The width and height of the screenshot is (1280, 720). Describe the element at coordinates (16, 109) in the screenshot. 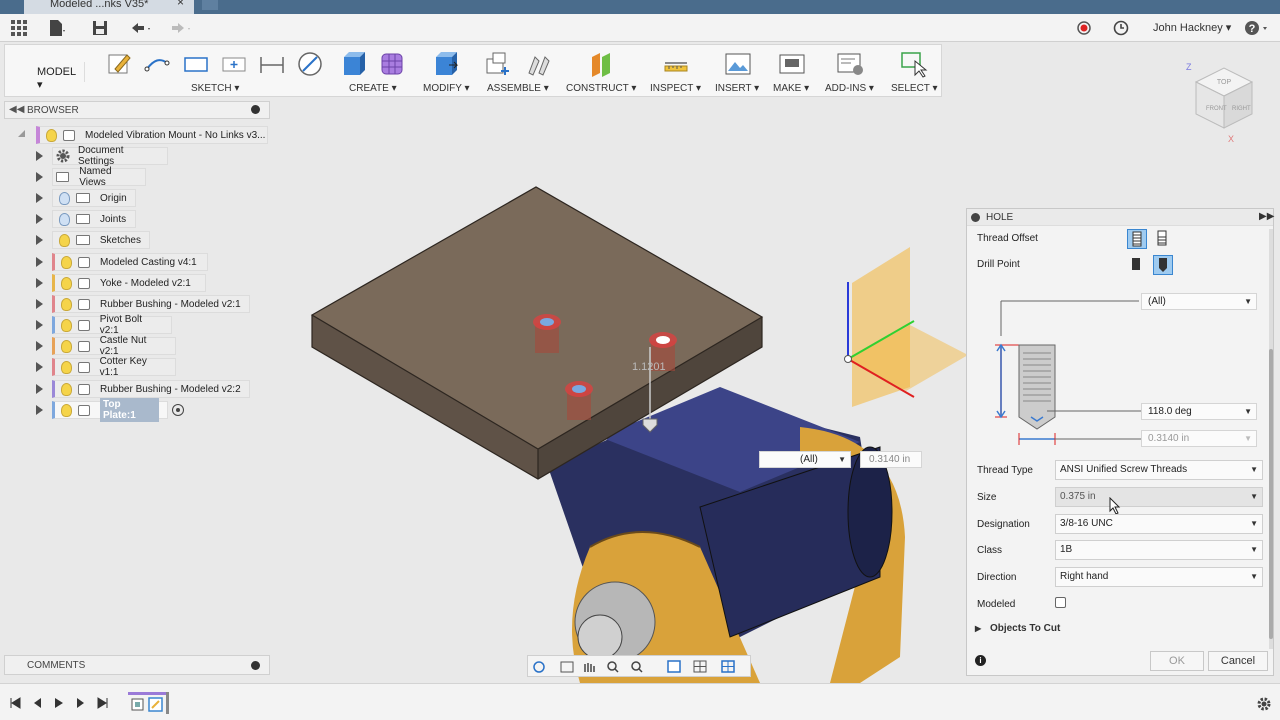

I see `collapse-browser-icon: ◀◀` at that location.